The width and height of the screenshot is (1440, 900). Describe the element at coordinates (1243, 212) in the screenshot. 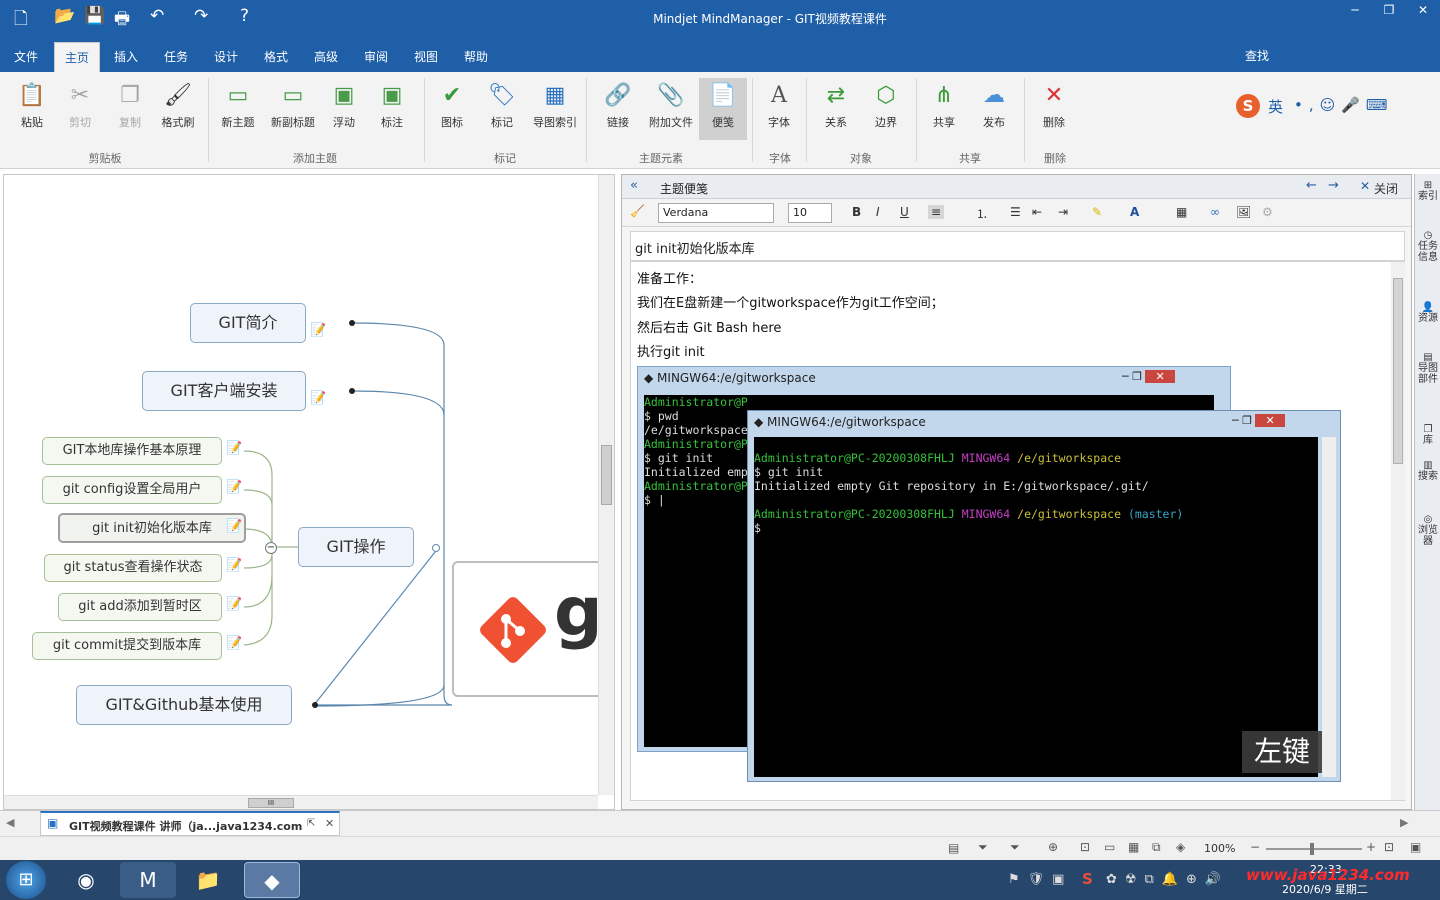

I see `image-icon: 🖼` at that location.